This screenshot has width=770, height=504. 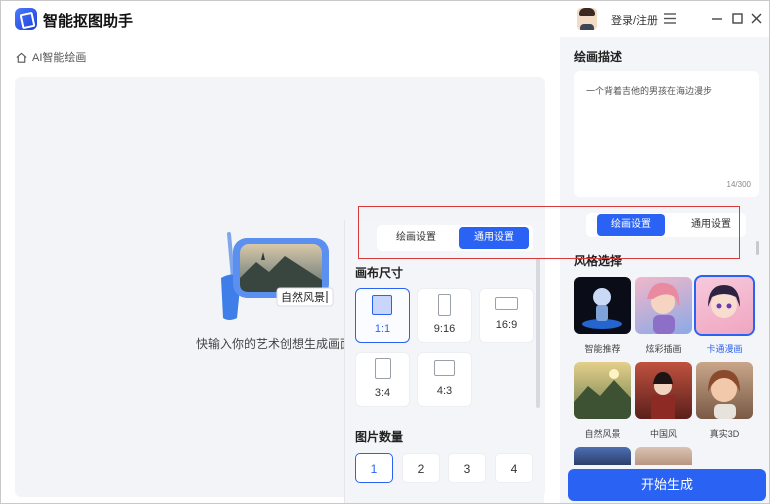 I want to click on style-label: 自然风景, so click(x=602, y=434).